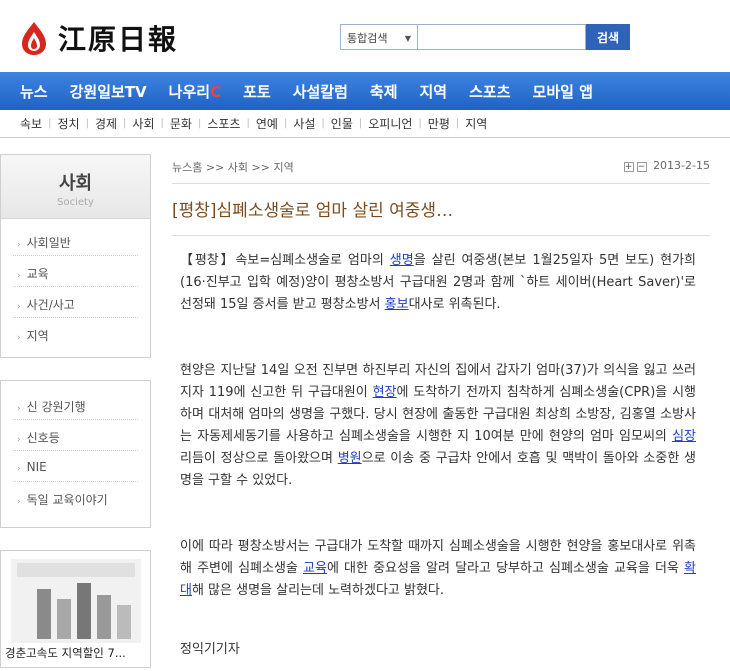  Describe the element at coordinates (259, 458) in the screenshot. I see `text-run: 리듬이 정상으로 돌아왔으며` at that location.